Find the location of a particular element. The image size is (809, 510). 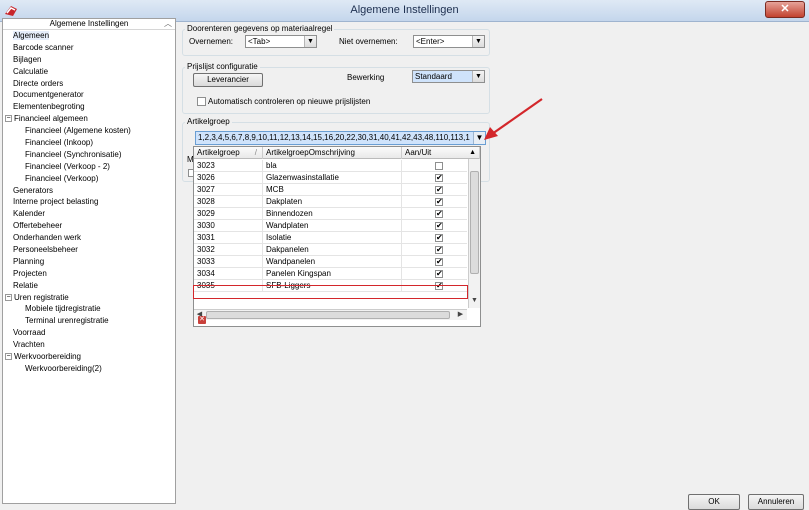

niet-overnemen-label: Niet overnemen: is located at coordinates (368, 41).